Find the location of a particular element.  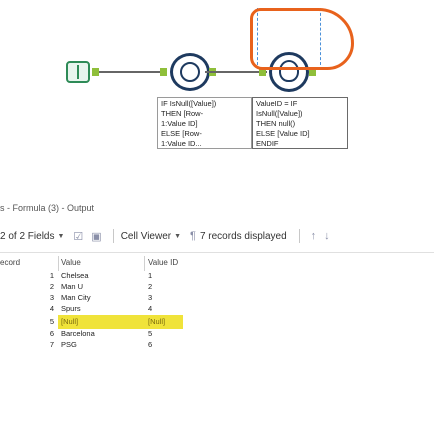

cell-value: Chelsea is located at coordinates (75, 275).